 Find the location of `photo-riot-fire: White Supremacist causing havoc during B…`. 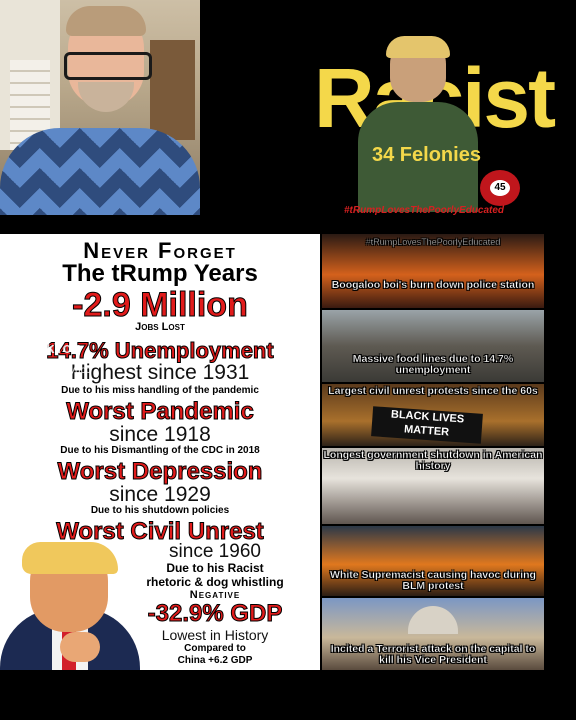

photo-riot-fire: White Supremacist causing havoc during B… is located at coordinates (433, 561).